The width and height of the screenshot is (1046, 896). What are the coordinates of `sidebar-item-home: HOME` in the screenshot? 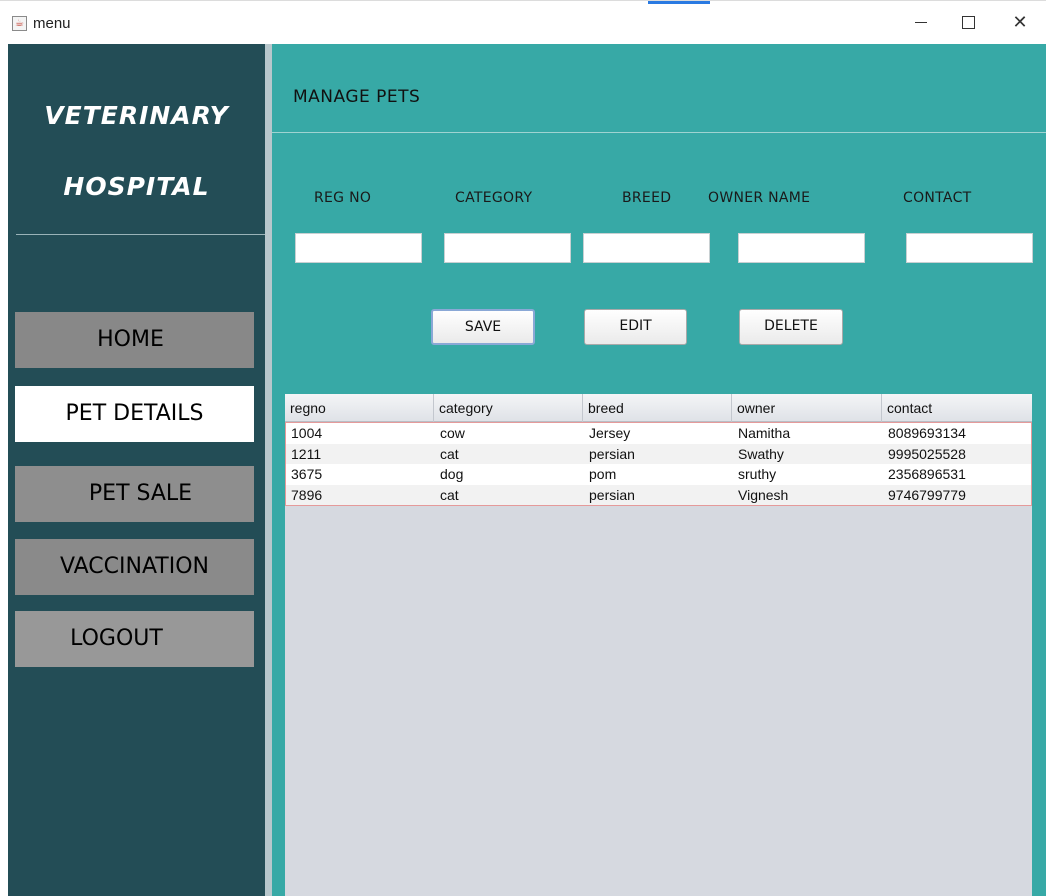 It's located at (134, 340).